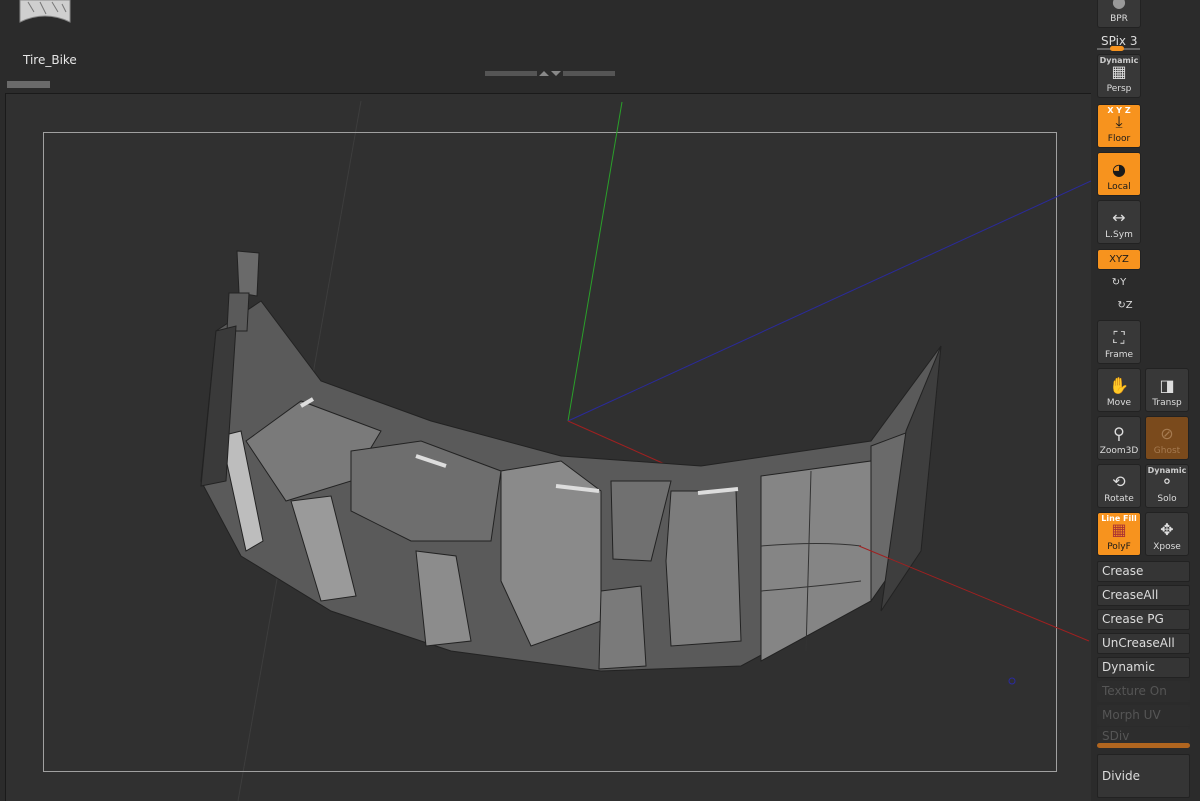 The width and height of the screenshot is (1200, 801). I want to click on rotate-y-icon: ↻, so click(1116, 282).